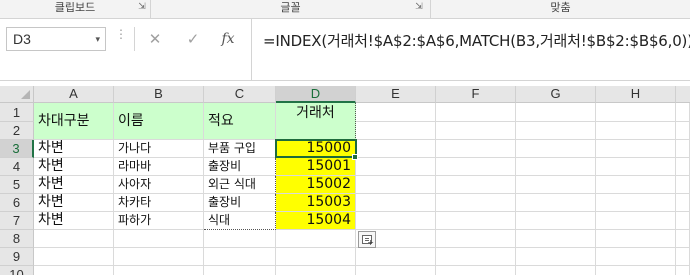 This screenshot has width=690, height=275. I want to click on row-header-8: 8, so click(17, 239).